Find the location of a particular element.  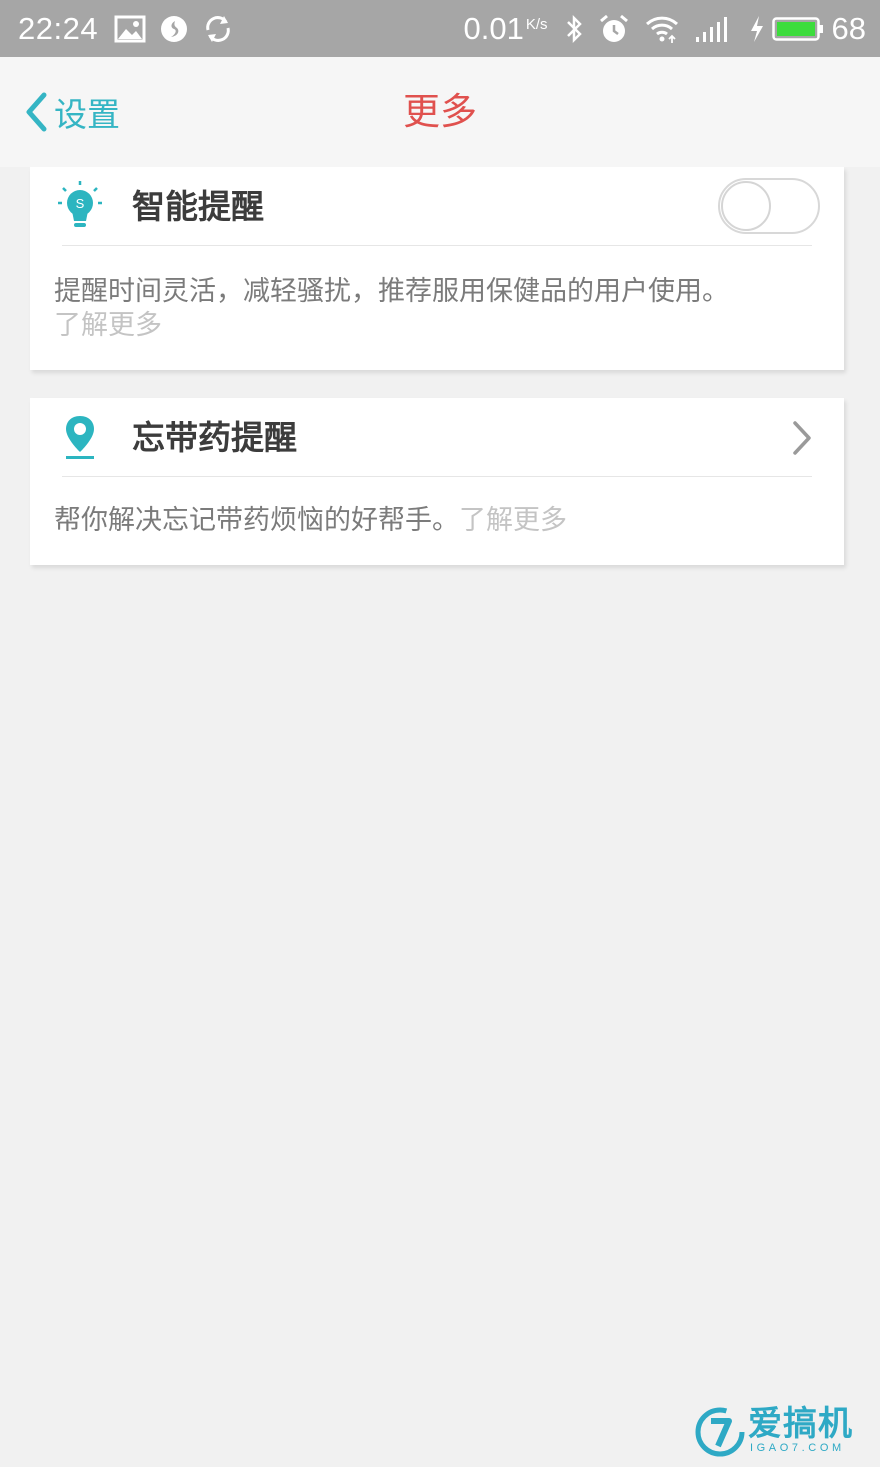

smart-reminder-toggle is located at coordinates (769, 206).